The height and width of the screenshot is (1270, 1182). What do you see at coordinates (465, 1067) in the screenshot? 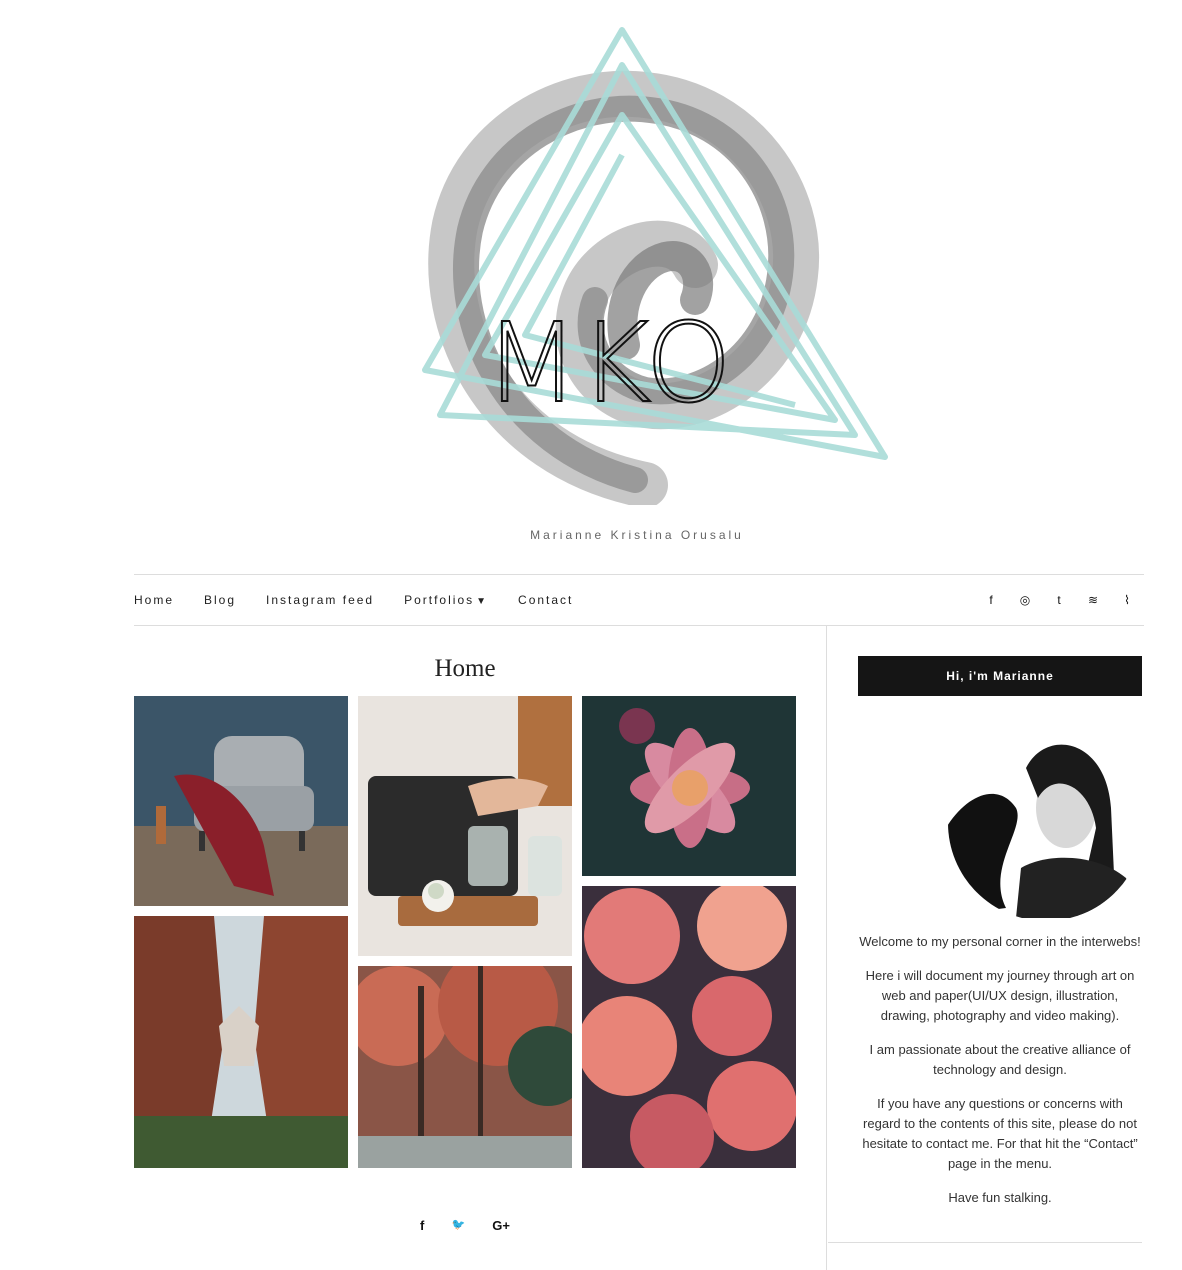
I see `gallery-image-forest` at bounding box center [465, 1067].